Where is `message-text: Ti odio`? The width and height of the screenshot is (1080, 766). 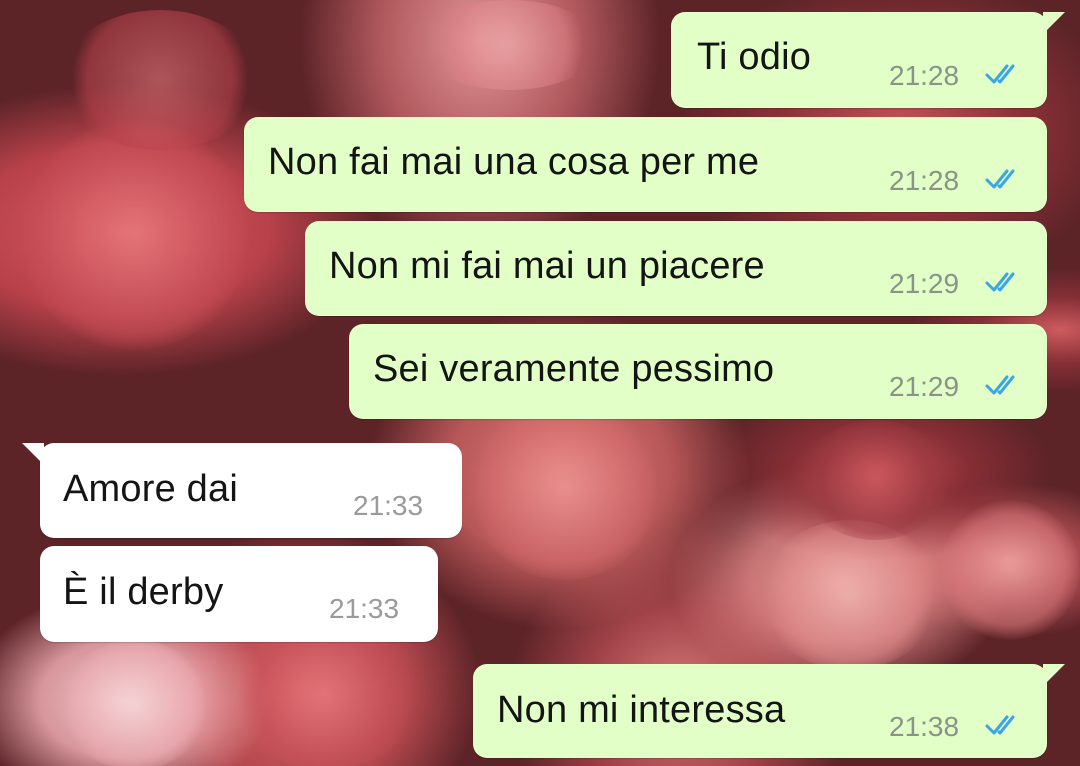 message-text: Ti odio is located at coordinates (754, 57).